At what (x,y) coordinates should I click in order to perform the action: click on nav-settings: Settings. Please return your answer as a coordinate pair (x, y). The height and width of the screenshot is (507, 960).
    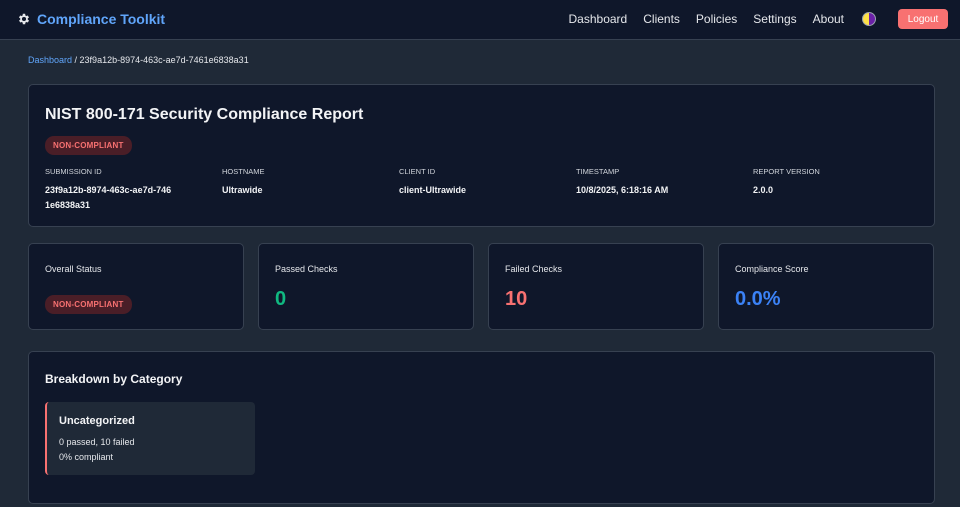
    Looking at the image, I should click on (774, 19).